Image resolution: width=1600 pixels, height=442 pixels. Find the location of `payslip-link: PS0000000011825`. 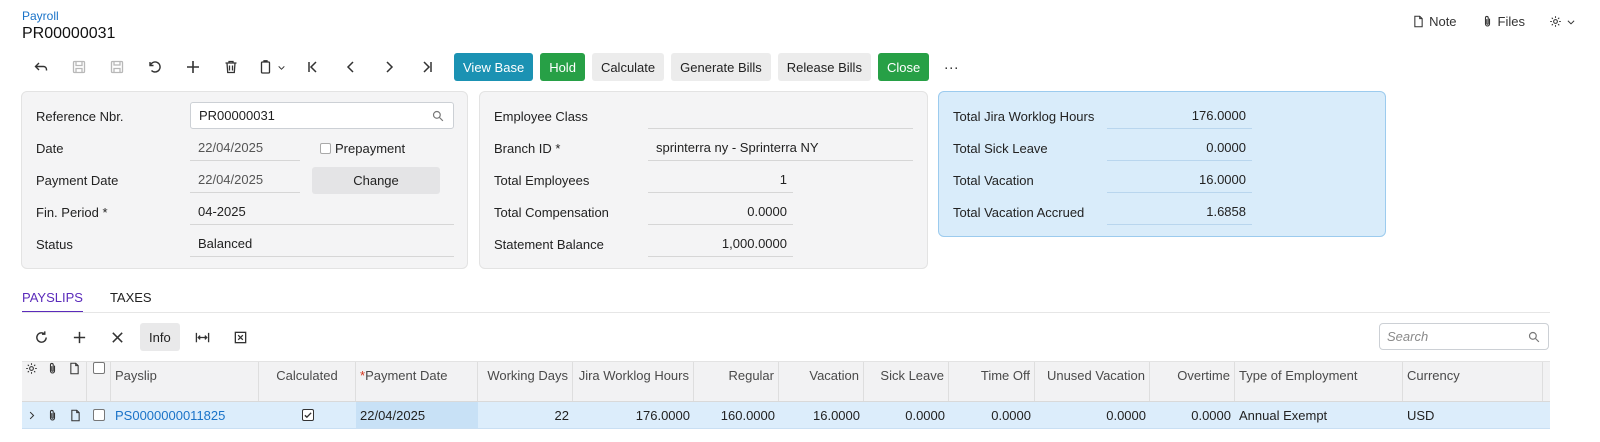

payslip-link: PS0000000011825 is located at coordinates (185, 415).